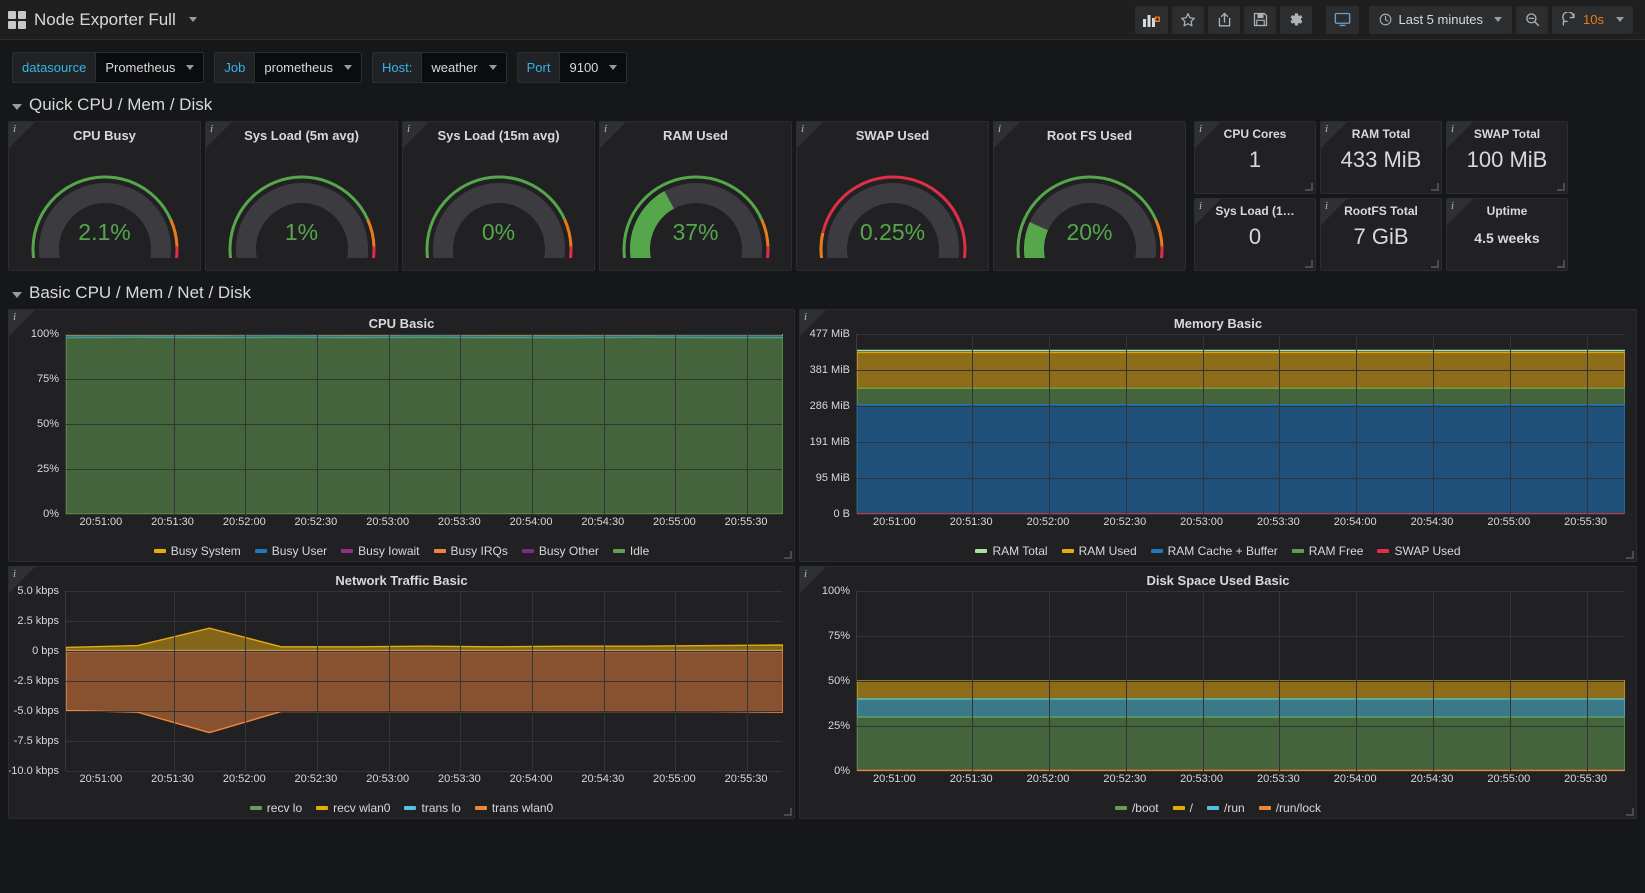 The width and height of the screenshot is (1645, 893). What do you see at coordinates (1586, 779) in the screenshot?
I see `x-axis-tick: 20:55:30` at bounding box center [1586, 779].